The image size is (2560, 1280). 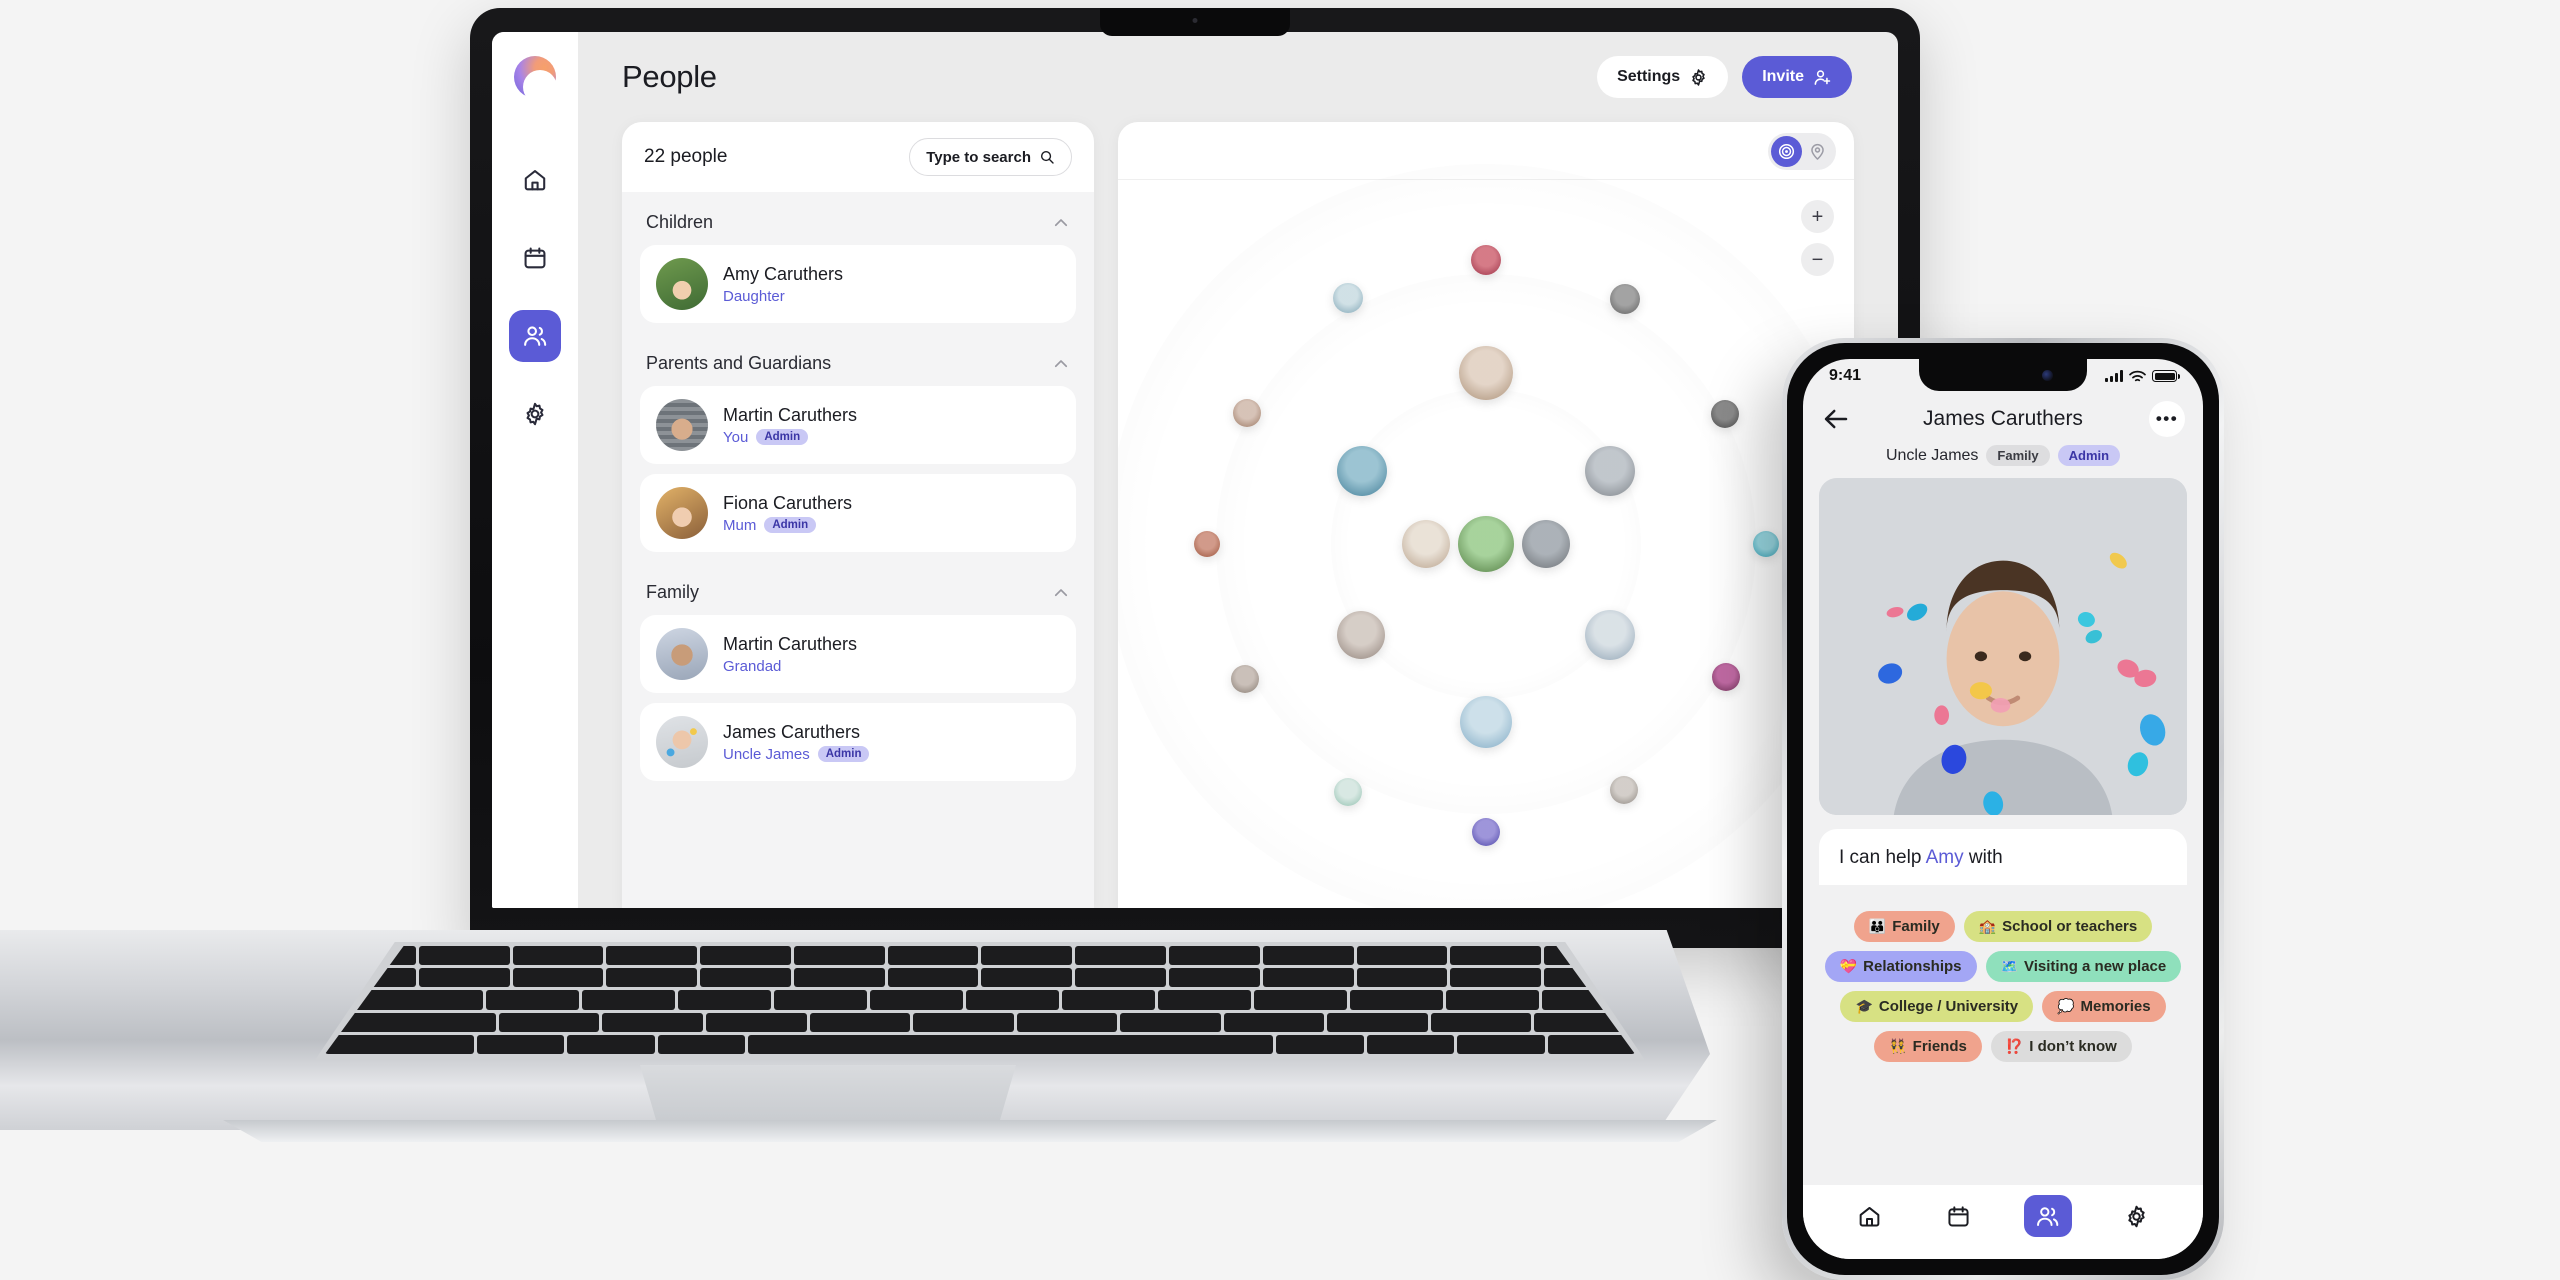 I want to click on more-options-button: •••, so click(x=2167, y=419).